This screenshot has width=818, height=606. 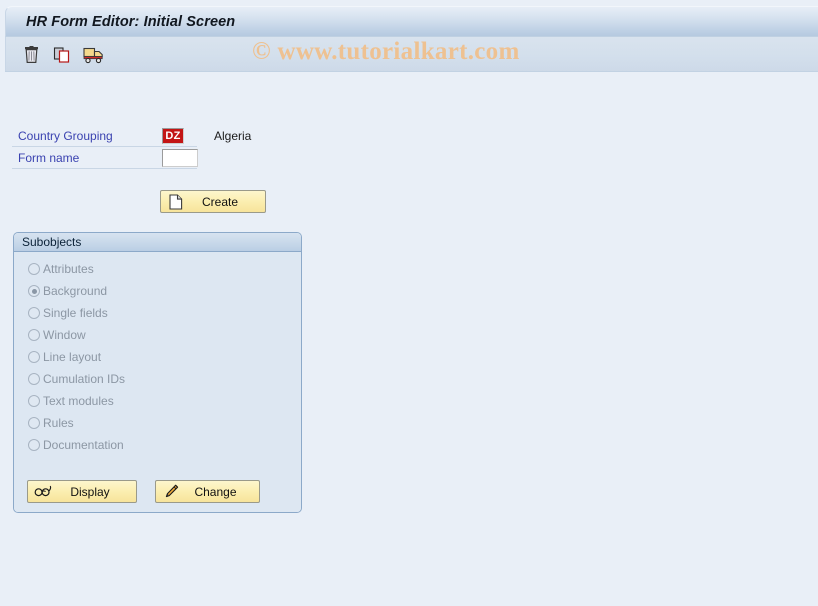 I want to click on toolbar-icon-group, so click(x=55, y=55).